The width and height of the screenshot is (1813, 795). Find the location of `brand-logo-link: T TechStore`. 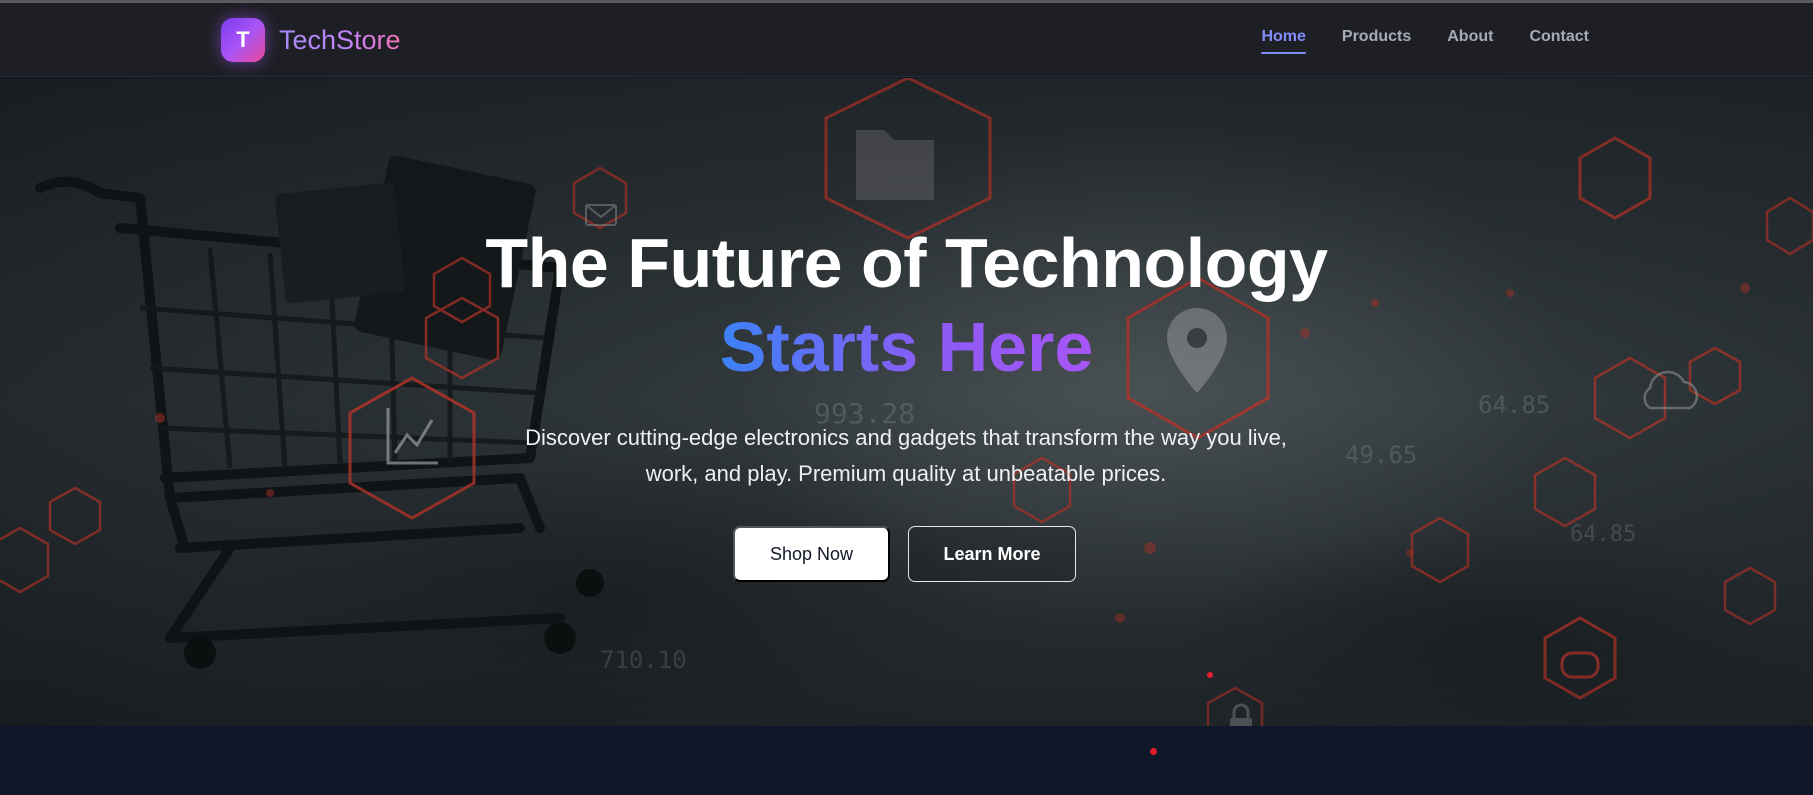

brand-logo-link: T TechStore is located at coordinates (311, 40).